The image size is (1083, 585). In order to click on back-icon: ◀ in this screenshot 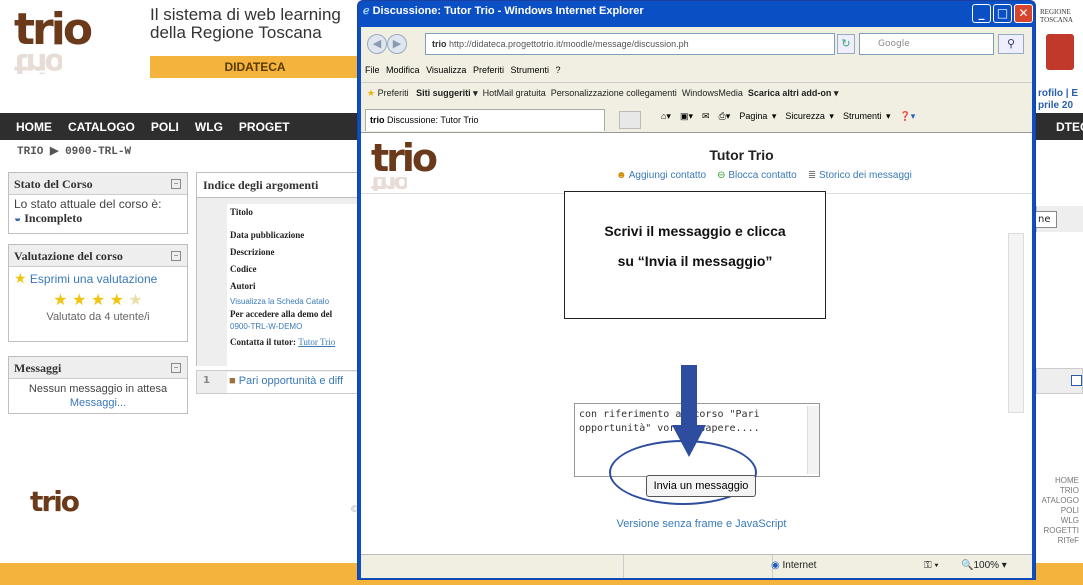, I will do `click(377, 44)`.